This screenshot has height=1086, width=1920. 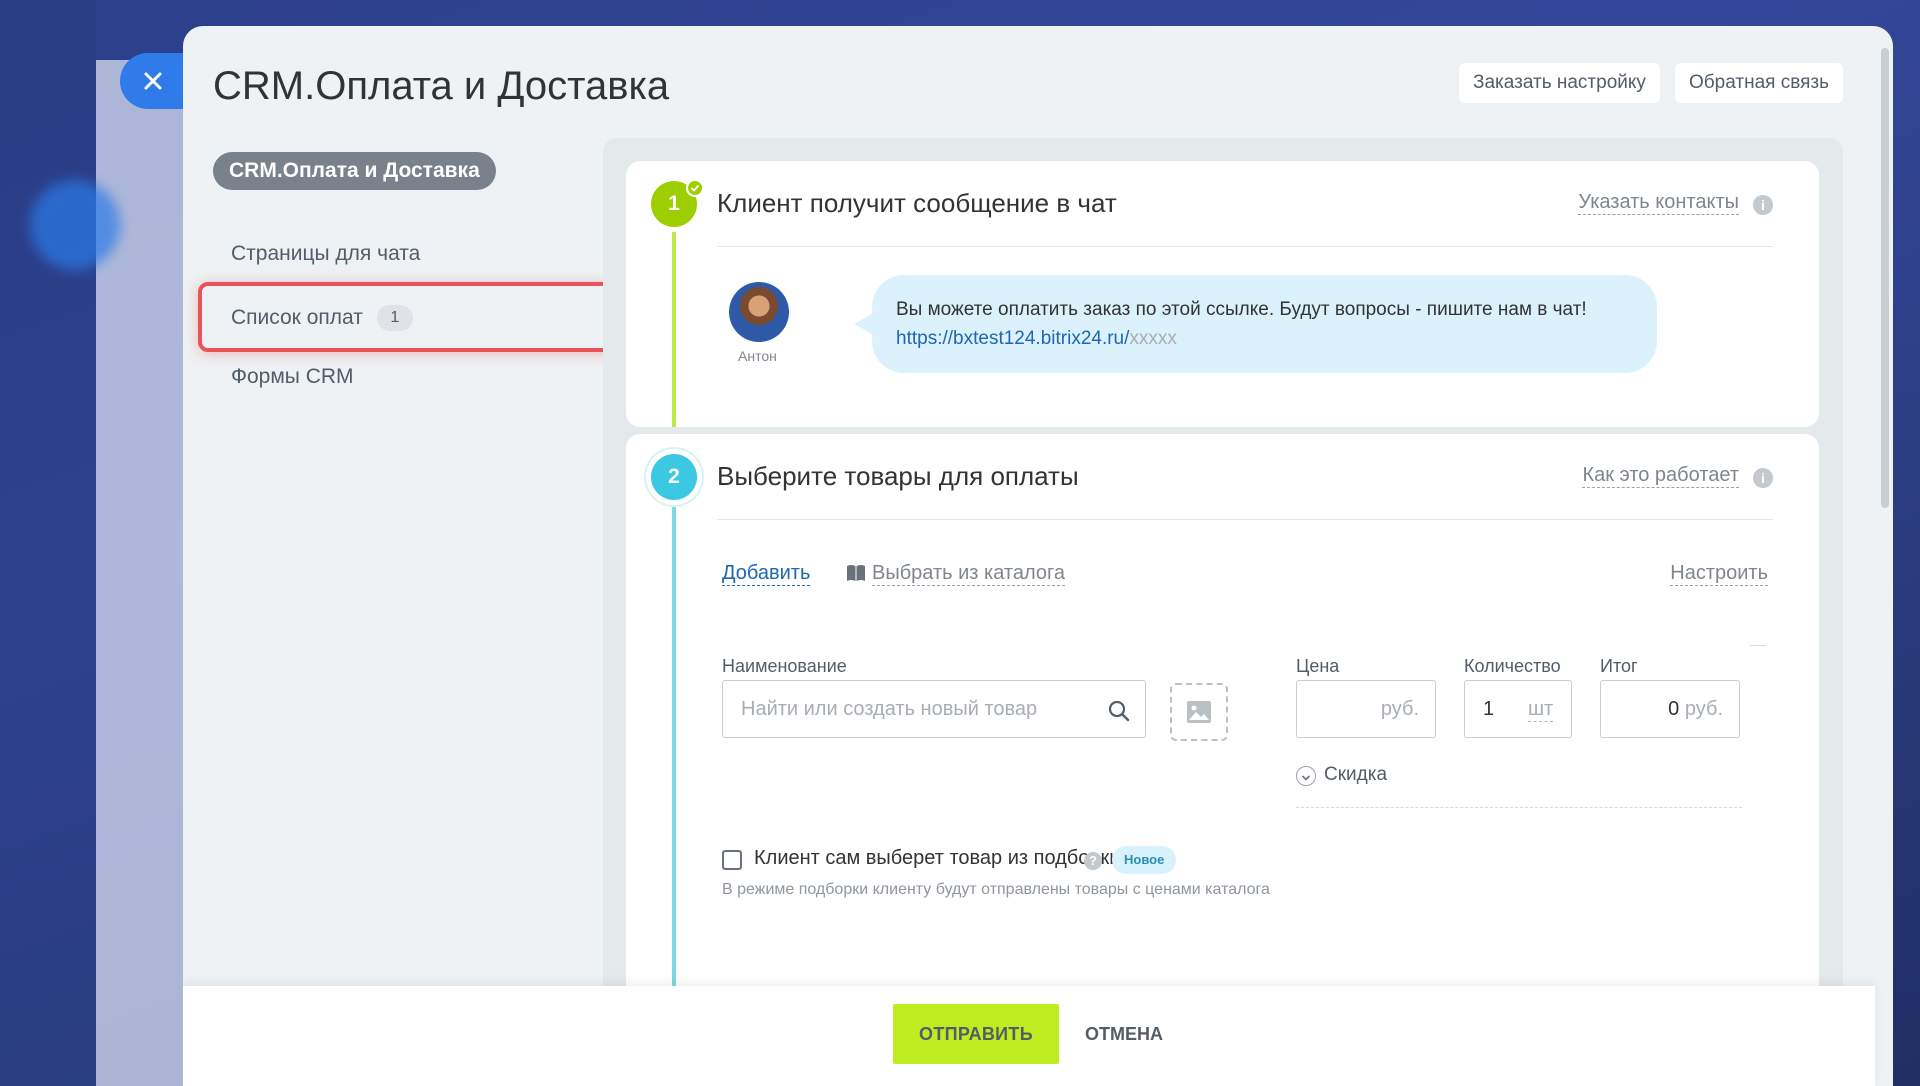 I want to click on new-badge: Новое, so click(x=1144, y=860).